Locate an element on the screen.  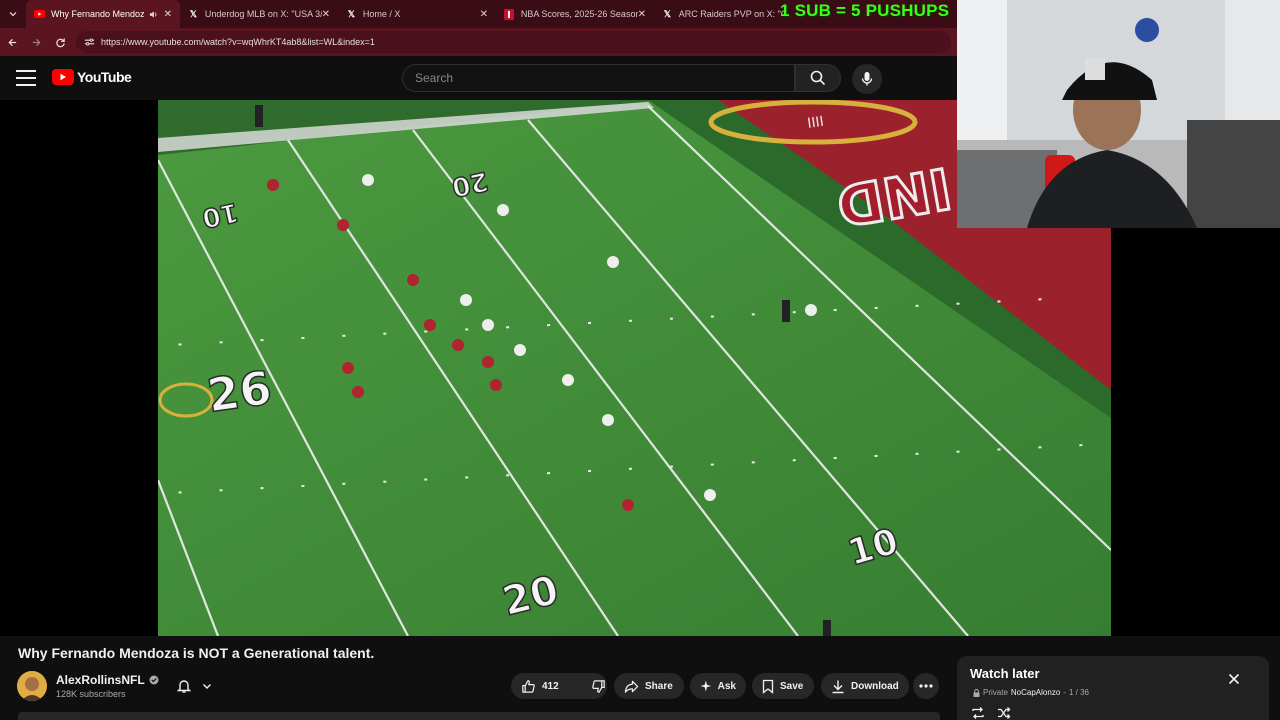
bookmark-icon is located at coordinates (768, 686).